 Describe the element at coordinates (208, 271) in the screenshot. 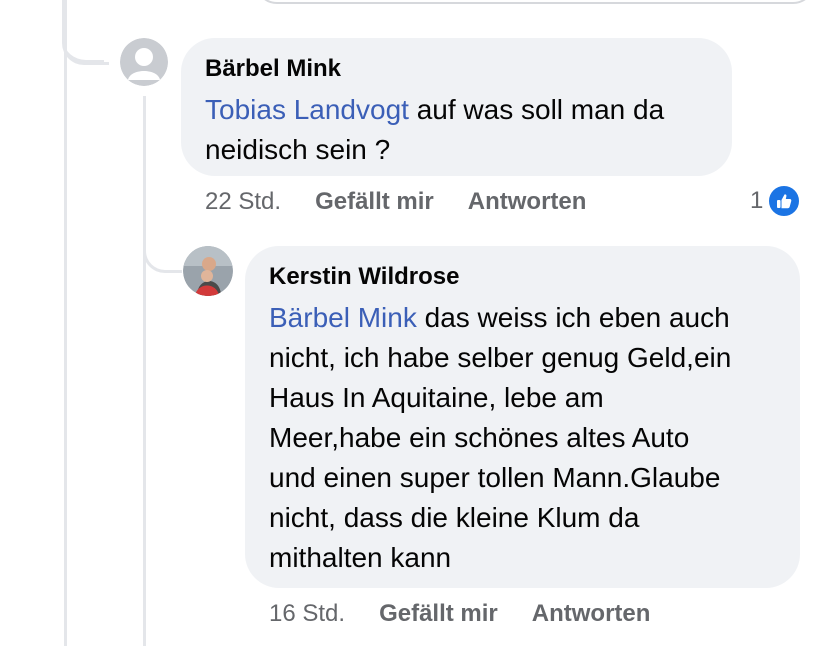

I see `profile-photo-avatar` at that location.